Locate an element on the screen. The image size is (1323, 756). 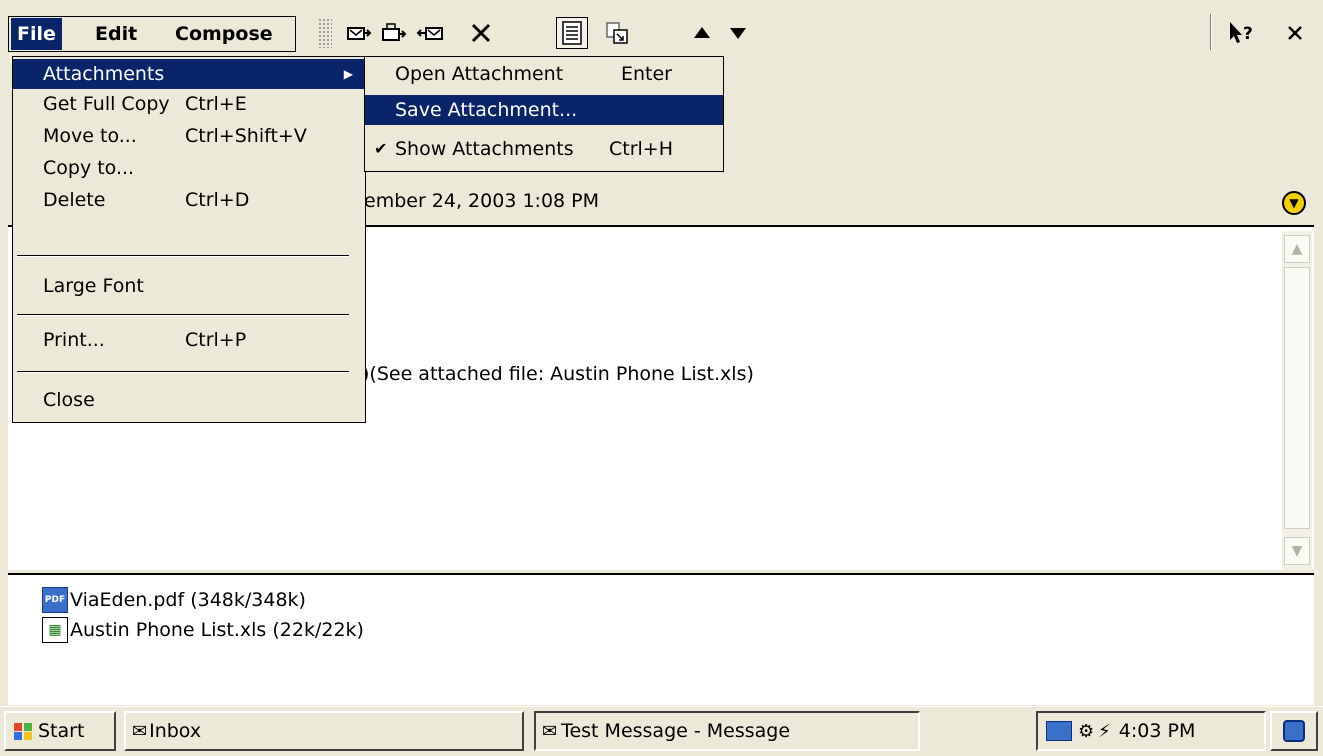
attachment-name: ViaEden.pdf (348k/348k) is located at coordinates (188, 600).